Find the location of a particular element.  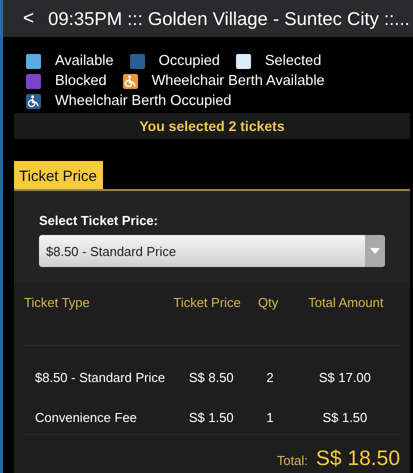

legend-label: Available is located at coordinates (84, 61).